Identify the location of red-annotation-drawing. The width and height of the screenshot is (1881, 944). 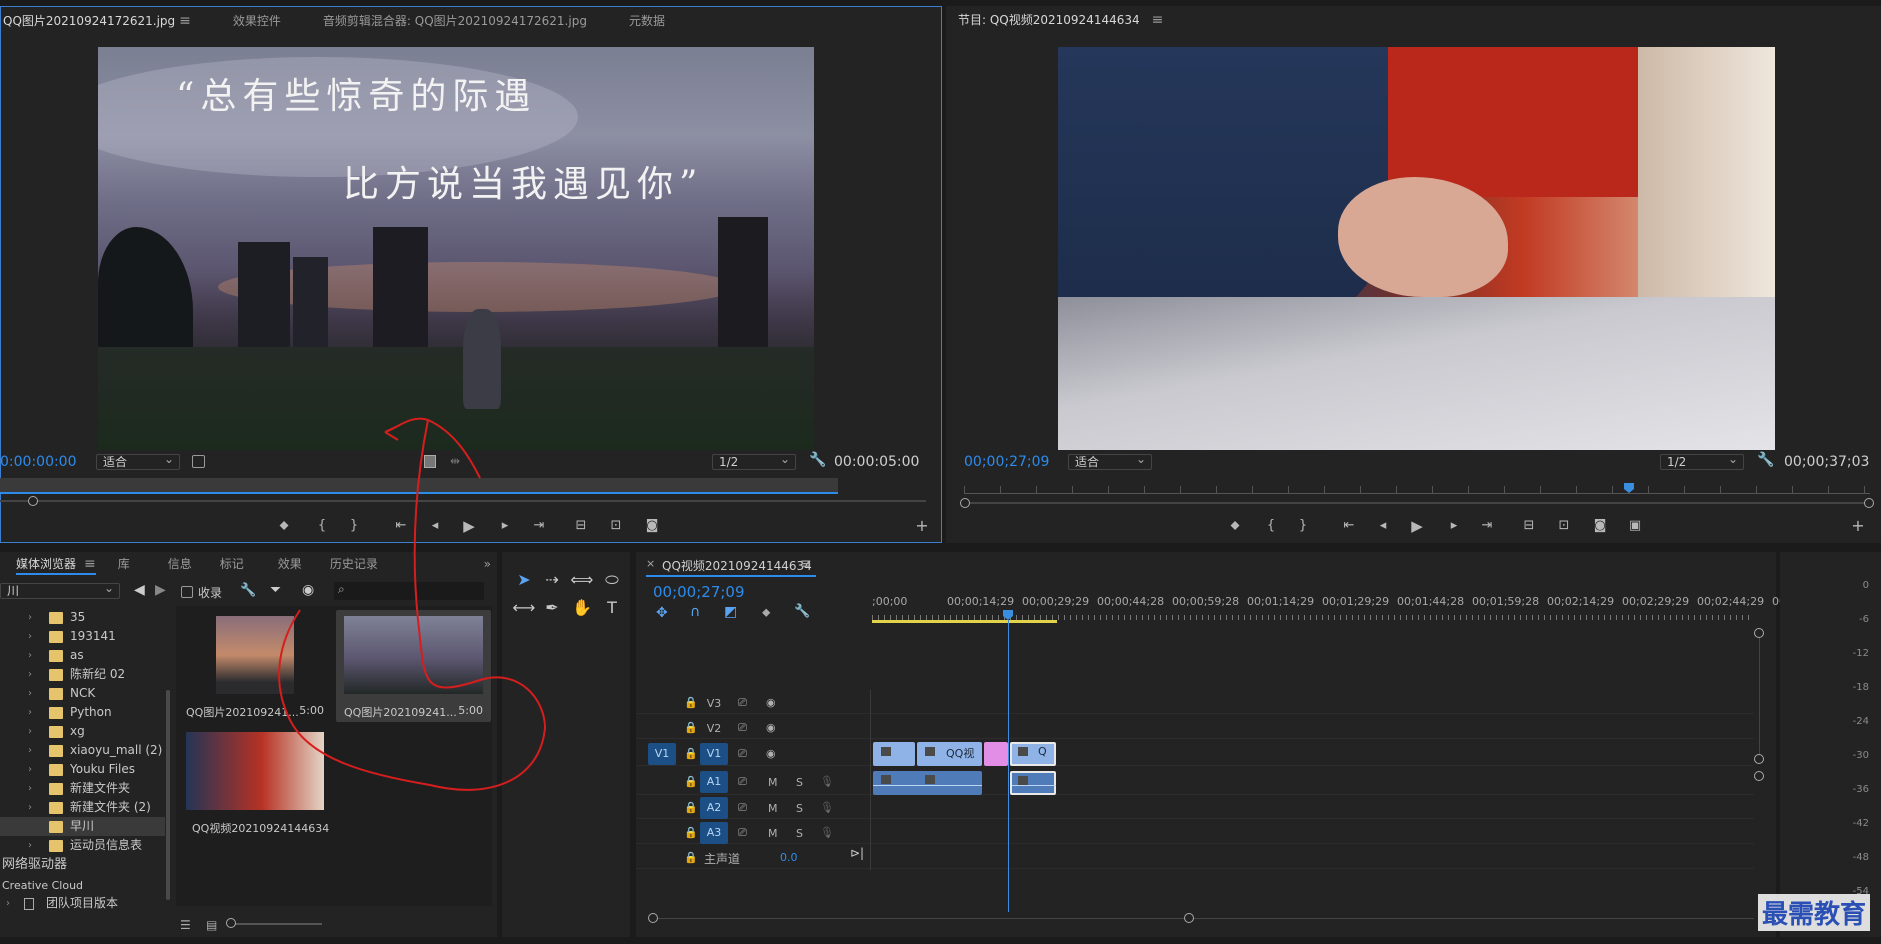
(412, 604).